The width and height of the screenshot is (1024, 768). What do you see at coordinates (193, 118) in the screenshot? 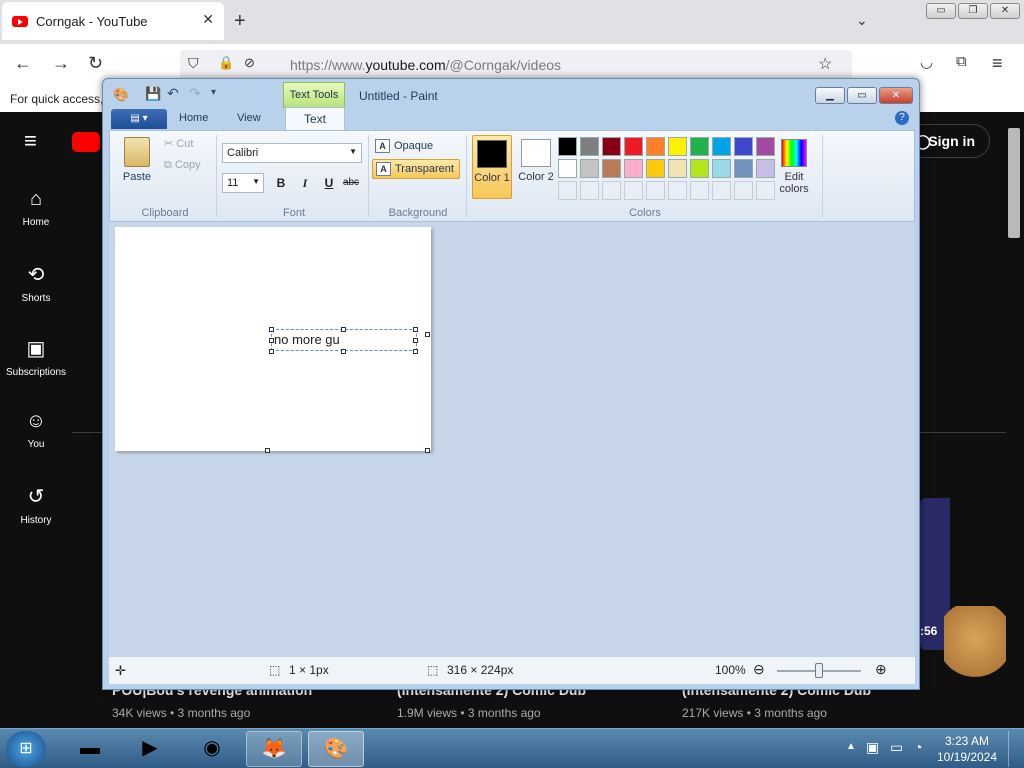
I see `tab-home: Home` at bounding box center [193, 118].